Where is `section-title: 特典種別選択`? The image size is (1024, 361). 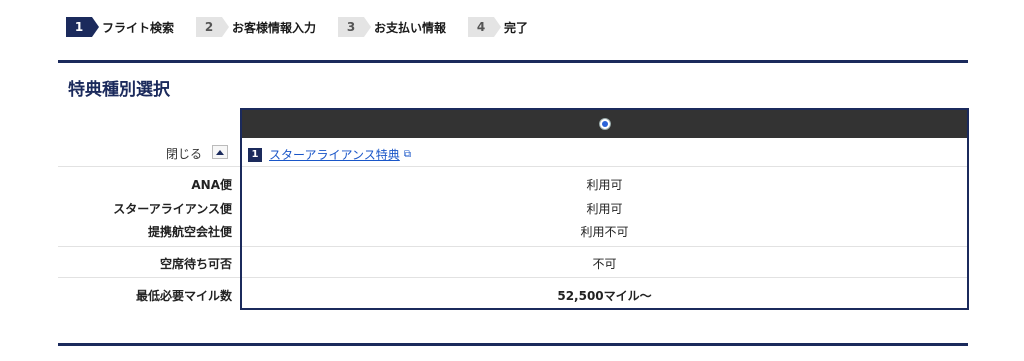 section-title: 特典種別選択 is located at coordinates (119, 90).